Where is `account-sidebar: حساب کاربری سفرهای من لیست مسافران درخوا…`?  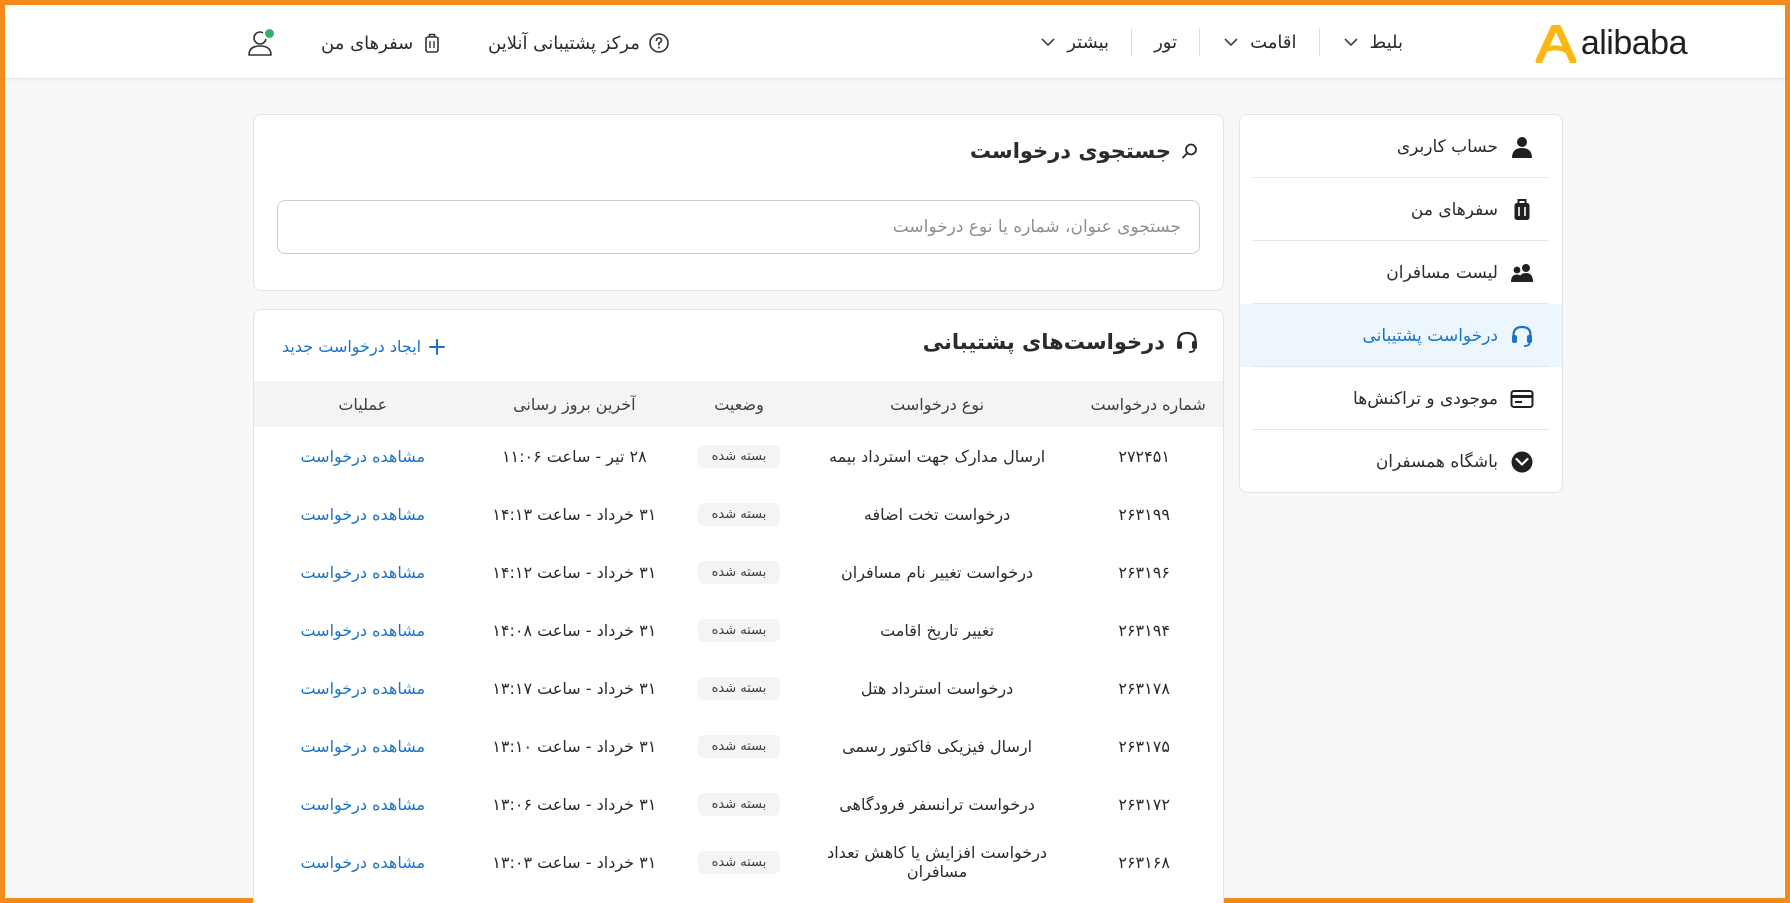
account-sidebar: حساب کاربری سفرهای من لیست مسافران درخوا… is located at coordinates (1401, 303).